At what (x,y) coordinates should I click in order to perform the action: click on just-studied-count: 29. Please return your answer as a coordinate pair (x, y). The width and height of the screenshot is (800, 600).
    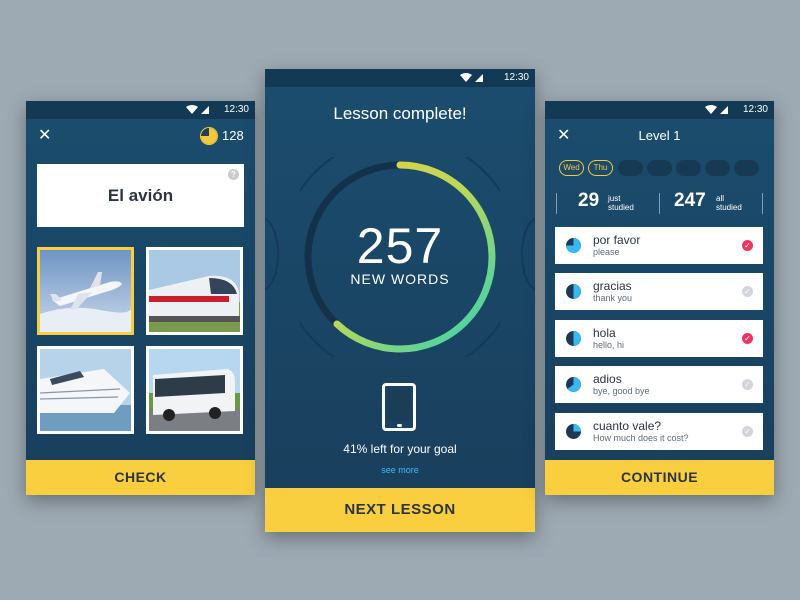
    Looking at the image, I should click on (589, 200).